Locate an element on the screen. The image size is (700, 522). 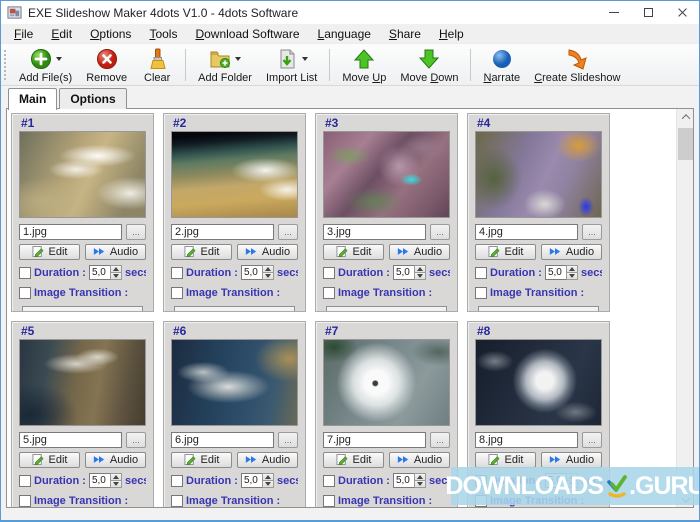
toolbar-button-narrate: Narrate is located at coordinates (501, 65).